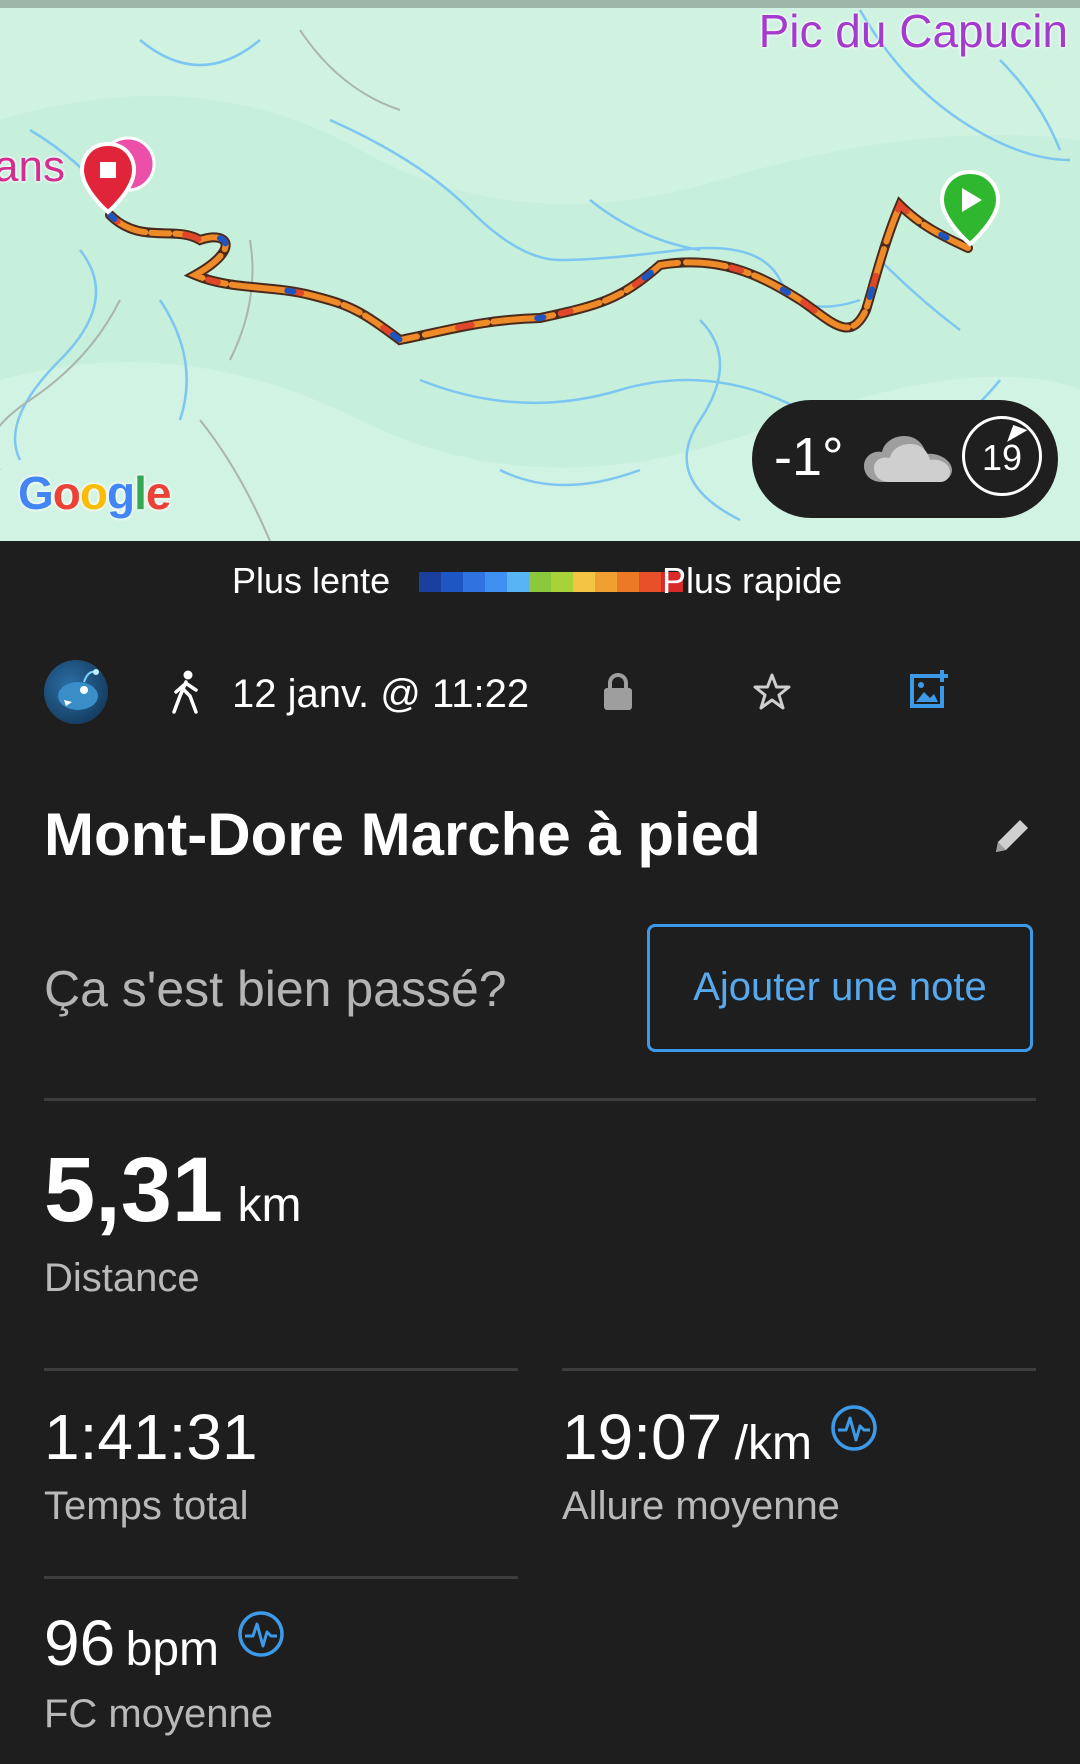  Describe the element at coordinates (32, 166) in the screenshot. I see `map-place-label: ans` at that location.